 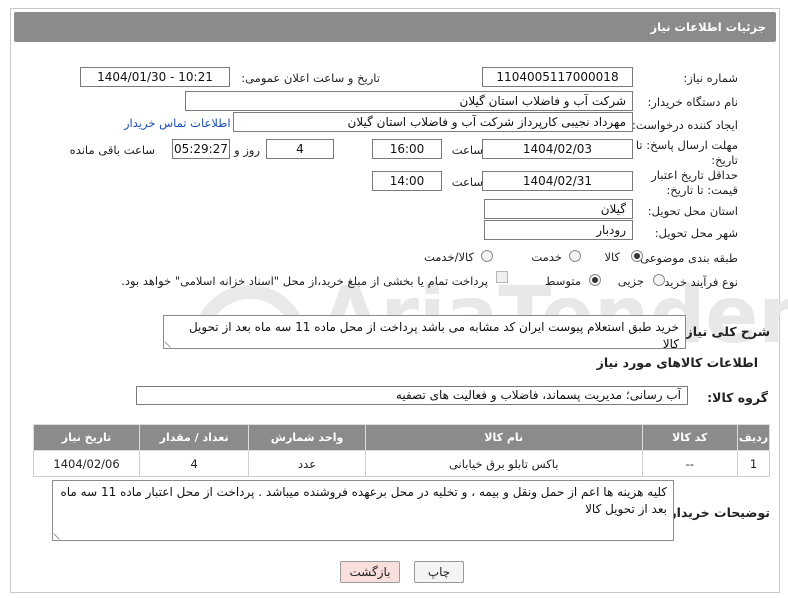 I want to click on need-number-label: شماره نیاز:, so click(x=710, y=78).